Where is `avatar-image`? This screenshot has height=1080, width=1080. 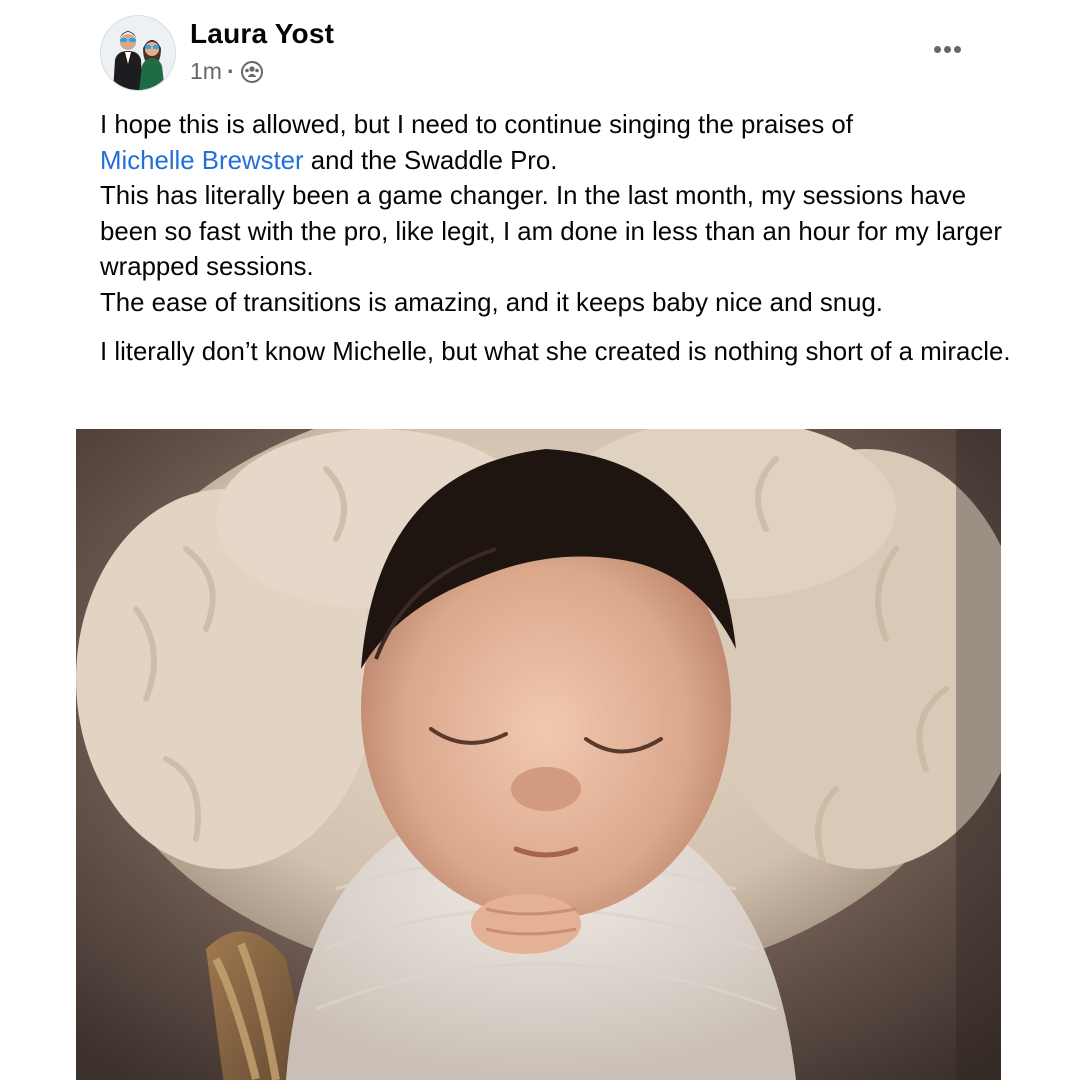 avatar-image is located at coordinates (138, 53).